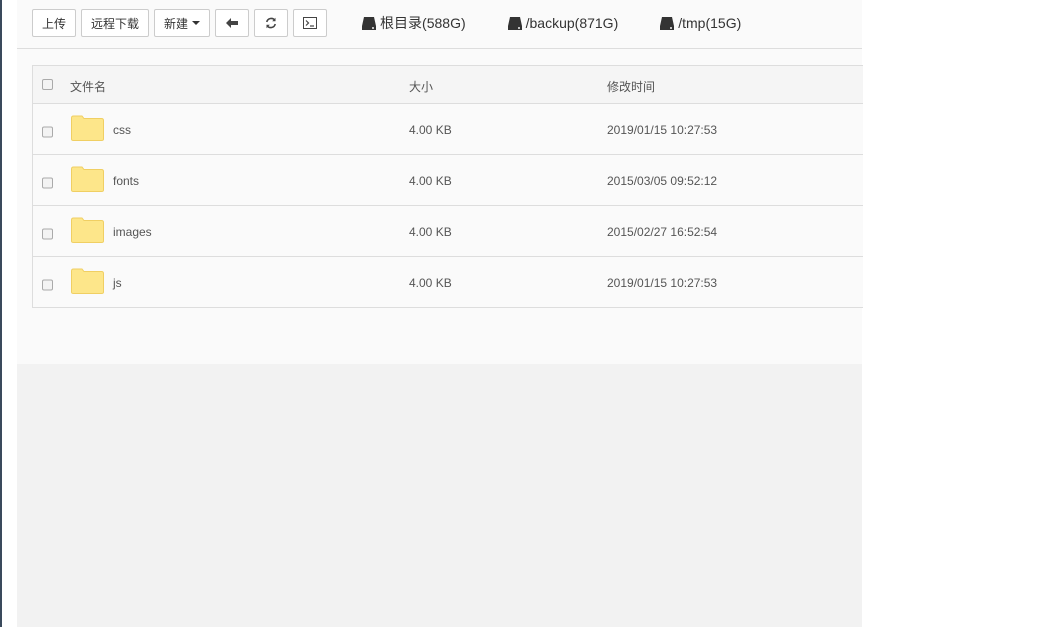 The height and width of the screenshot is (627, 1051). What do you see at coordinates (122, 130) in the screenshot?
I see `file-name: css` at bounding box center [122, 130].